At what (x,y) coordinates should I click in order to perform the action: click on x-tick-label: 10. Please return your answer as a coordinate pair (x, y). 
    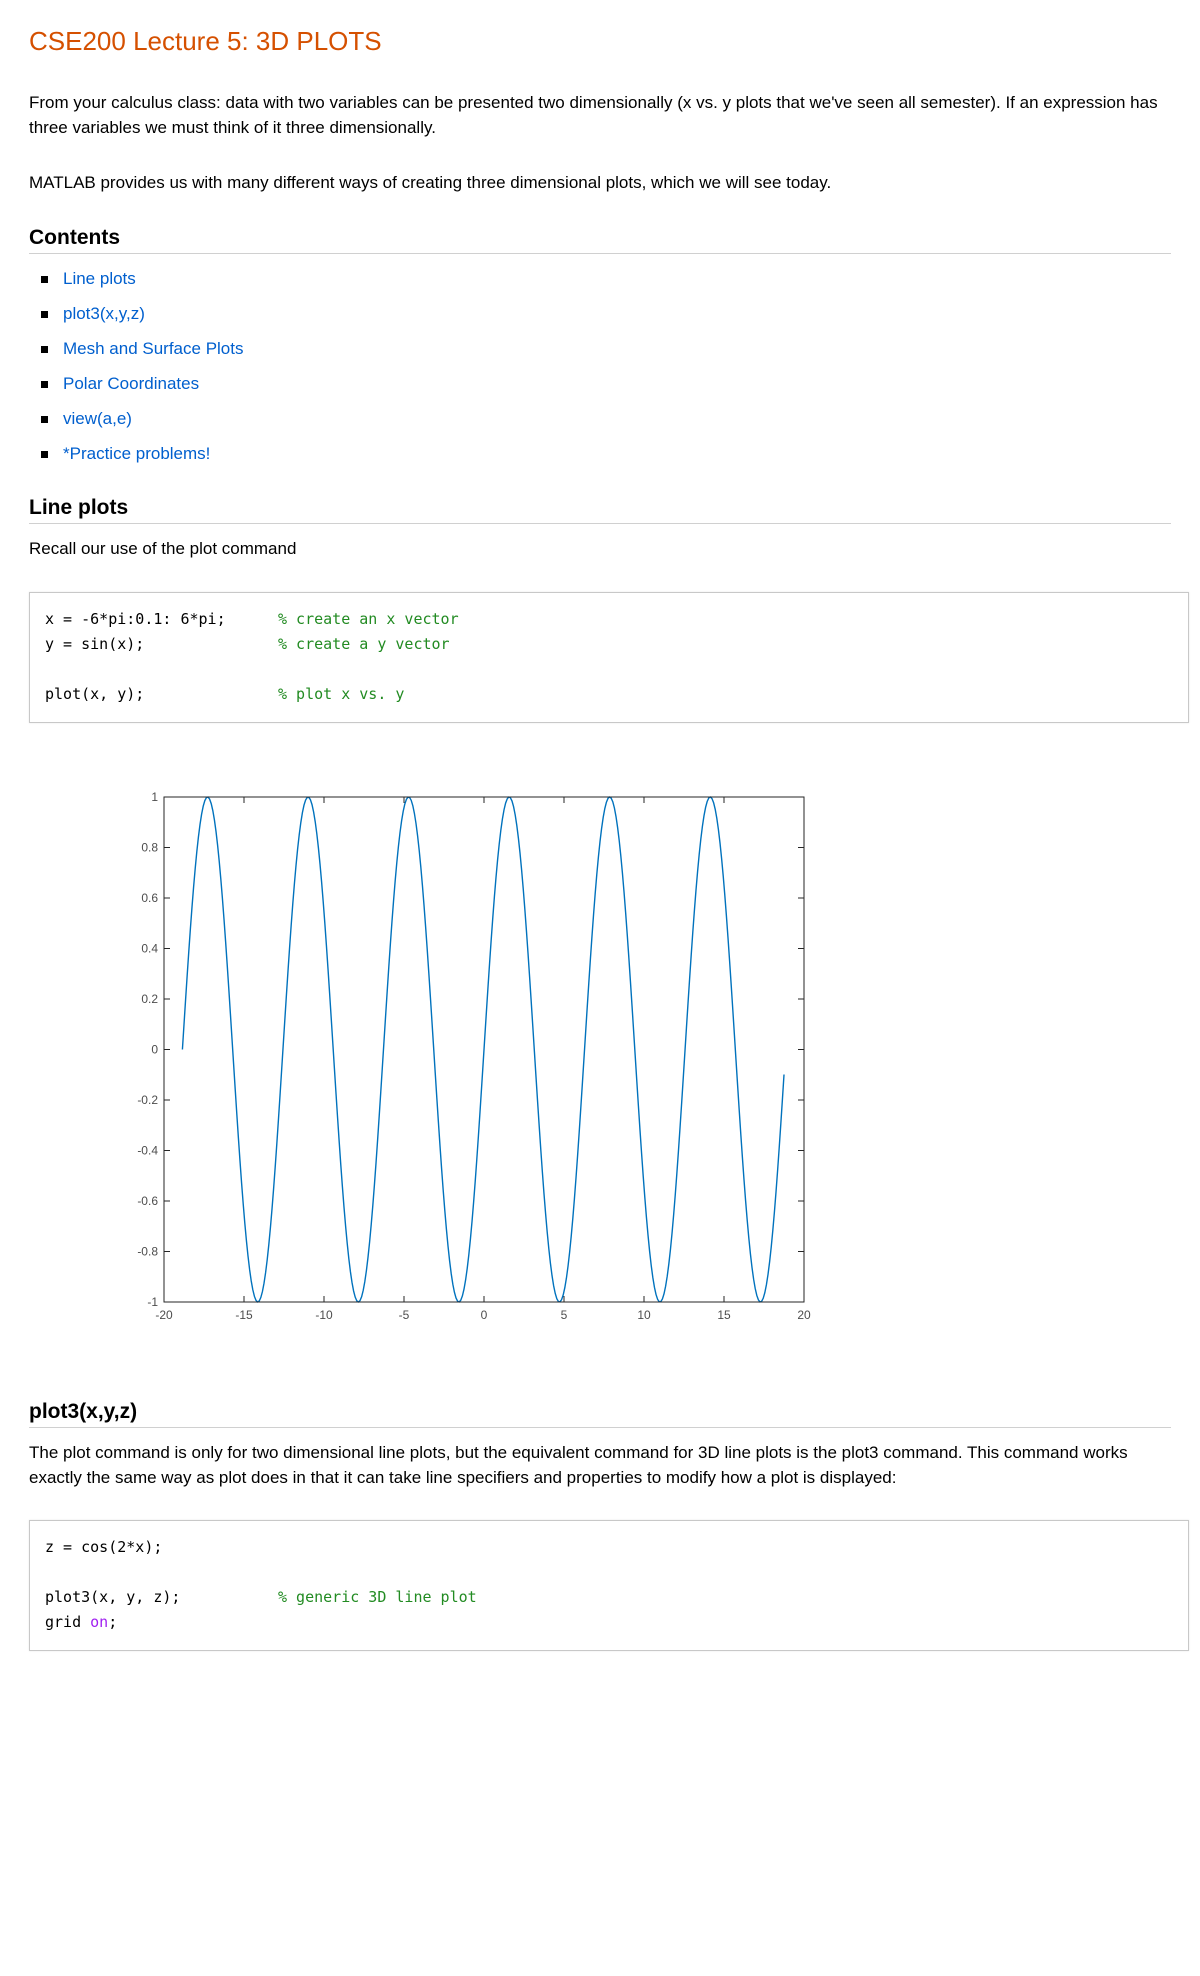
    Looking at the image, I should click on (644, 1315).